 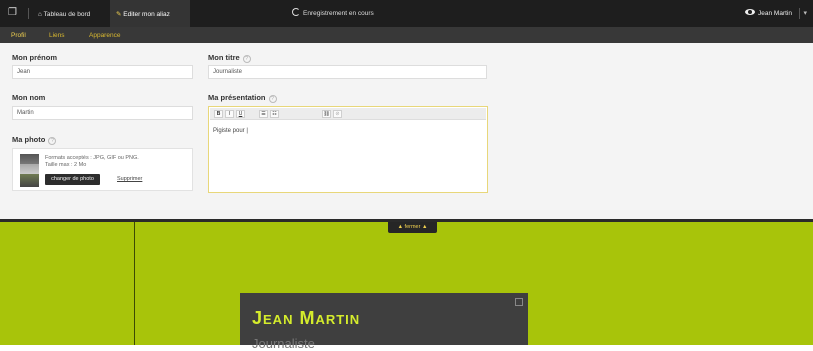 What do you see at coordinates (348, 114) in the screenshot?
I see `editor-toolbar: B I U ☰ ☷ ⛓ ⊘` at bounding box center [348, 114].